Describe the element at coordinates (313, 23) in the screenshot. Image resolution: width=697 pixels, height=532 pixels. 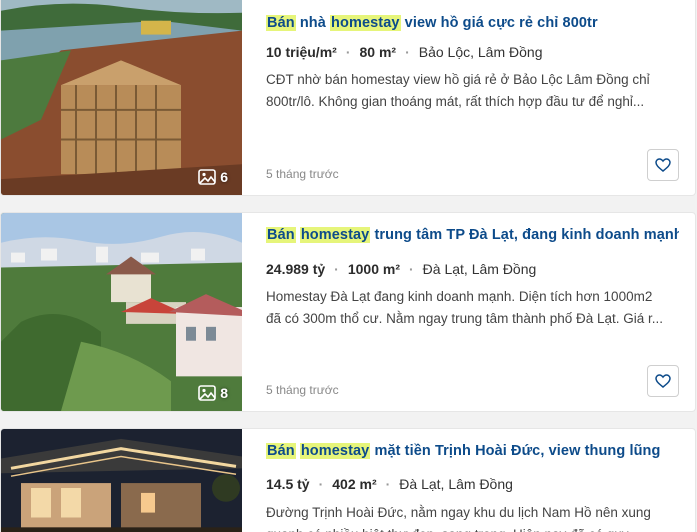
I see `title-text: nhà` at that location.